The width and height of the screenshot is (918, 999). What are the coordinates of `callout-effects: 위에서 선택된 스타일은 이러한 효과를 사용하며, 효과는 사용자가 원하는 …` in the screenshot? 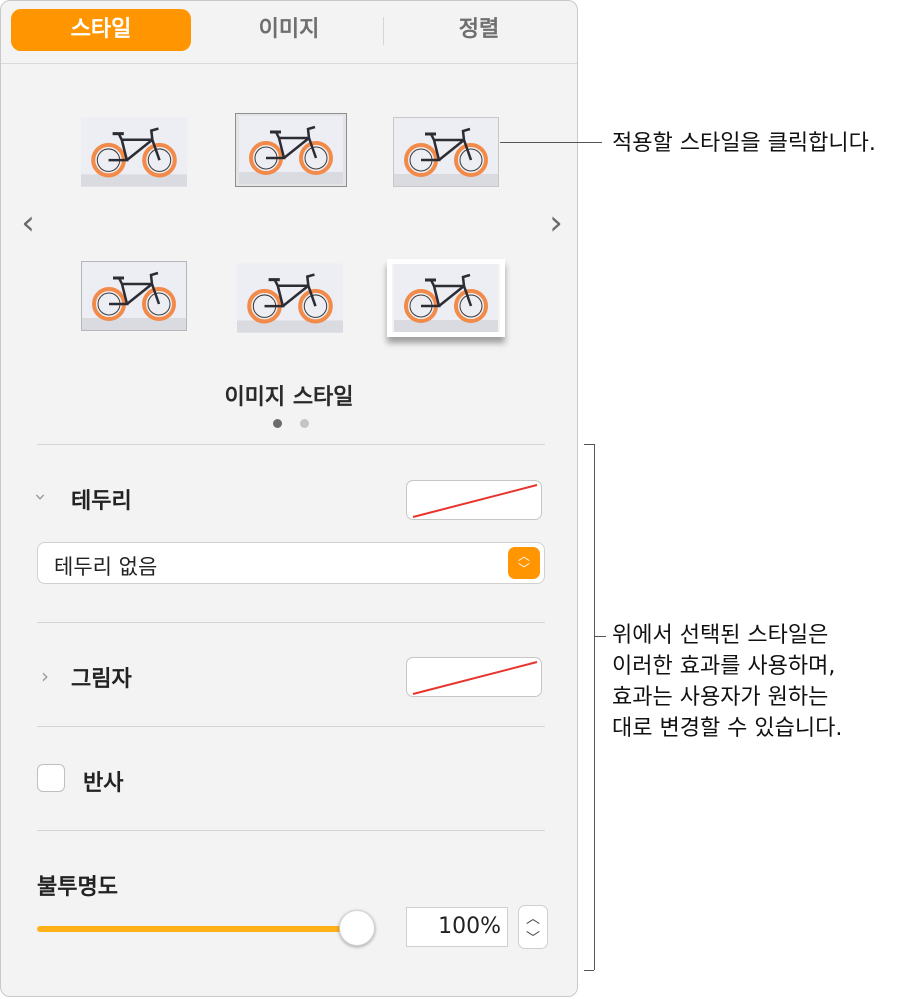 It's located at (727, 682).